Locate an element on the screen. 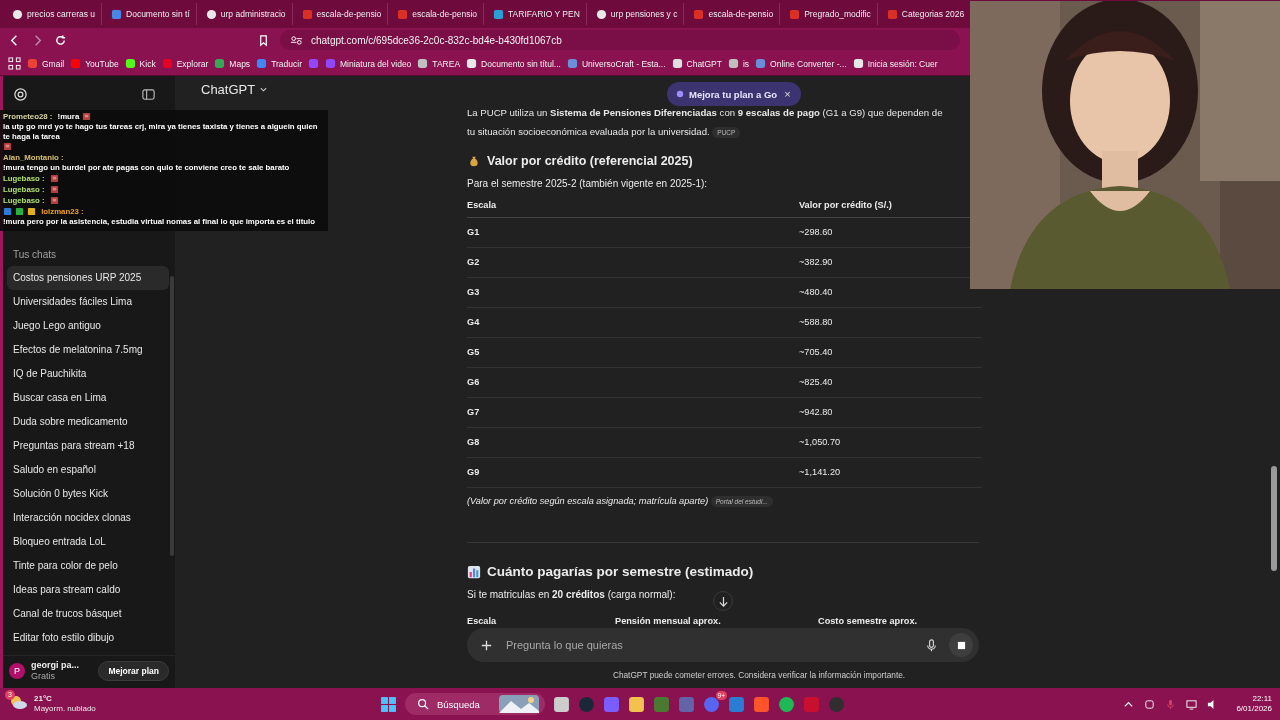 Image resolution: width=1280 pixels, height=720 pixels. bookmark-link: Miniatura del video is located at coordinates (368, 63).